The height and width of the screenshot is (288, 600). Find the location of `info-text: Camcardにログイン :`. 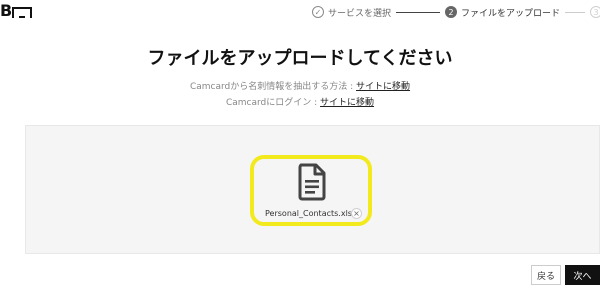

info-text: Camcardにログイン : is located at coordinates (273, 103).